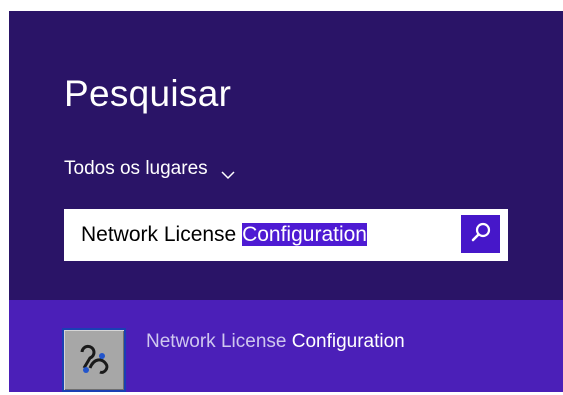 The height and width of the screenshot is (395, 563). I want to click on network-license-app-icon, so click(94, 360).